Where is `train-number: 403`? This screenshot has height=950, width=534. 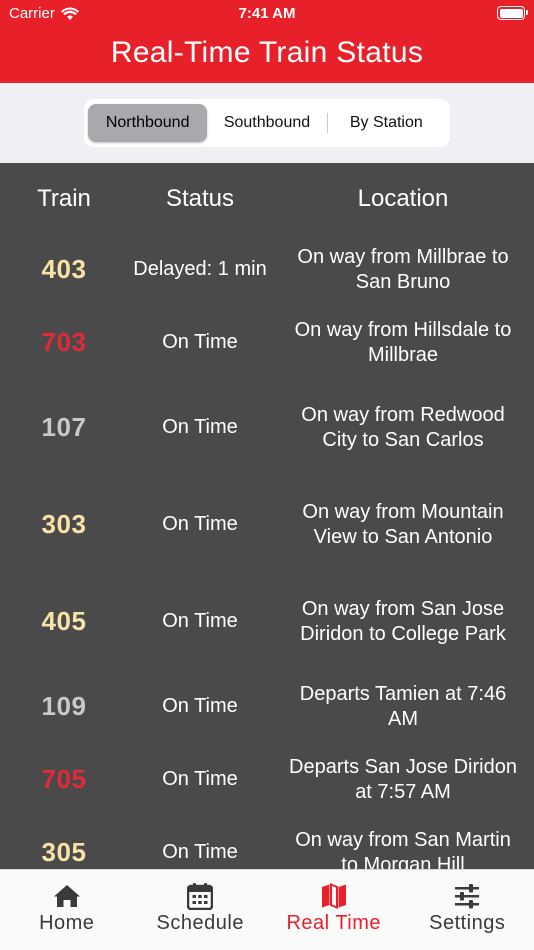 train-number: 403 is located at coordinates (64, 269).